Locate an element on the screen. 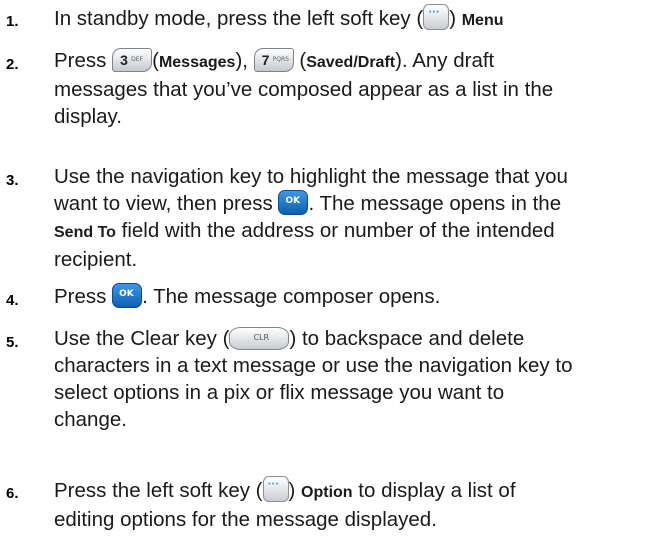  option-label: Option is located at coordinates (327, 492).